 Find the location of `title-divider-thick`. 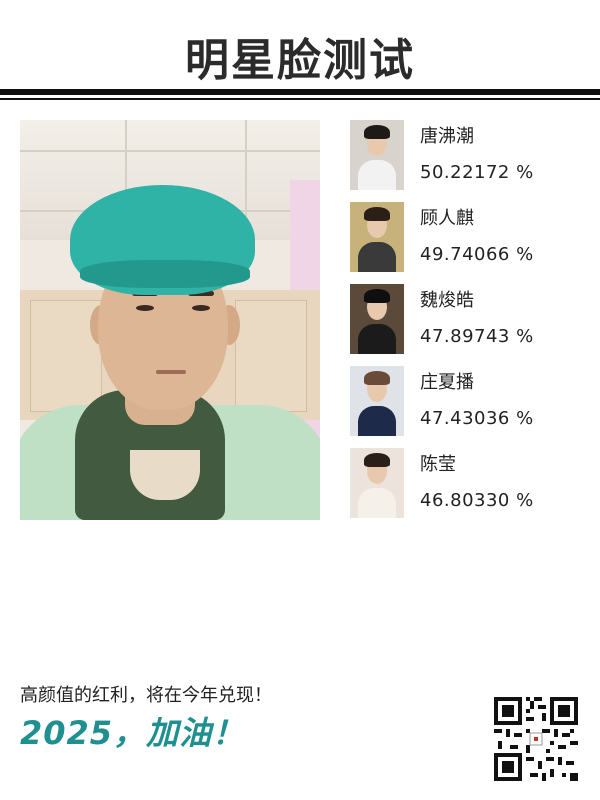

title-divider-thick is located at coordinates (300, 92).